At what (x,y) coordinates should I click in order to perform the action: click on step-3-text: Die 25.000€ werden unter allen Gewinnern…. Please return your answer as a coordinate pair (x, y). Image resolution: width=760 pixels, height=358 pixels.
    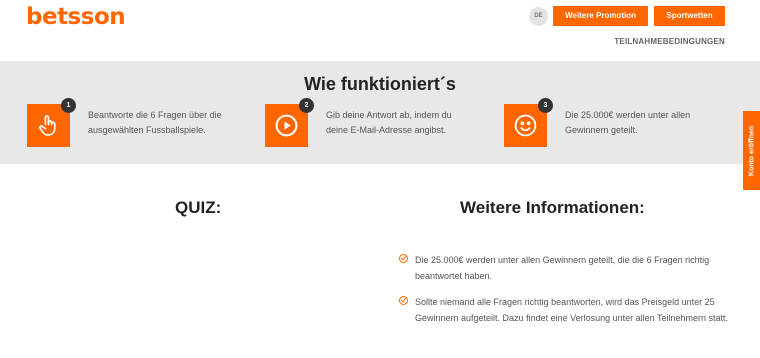
    Looking at the image, I should click on (628, 122).